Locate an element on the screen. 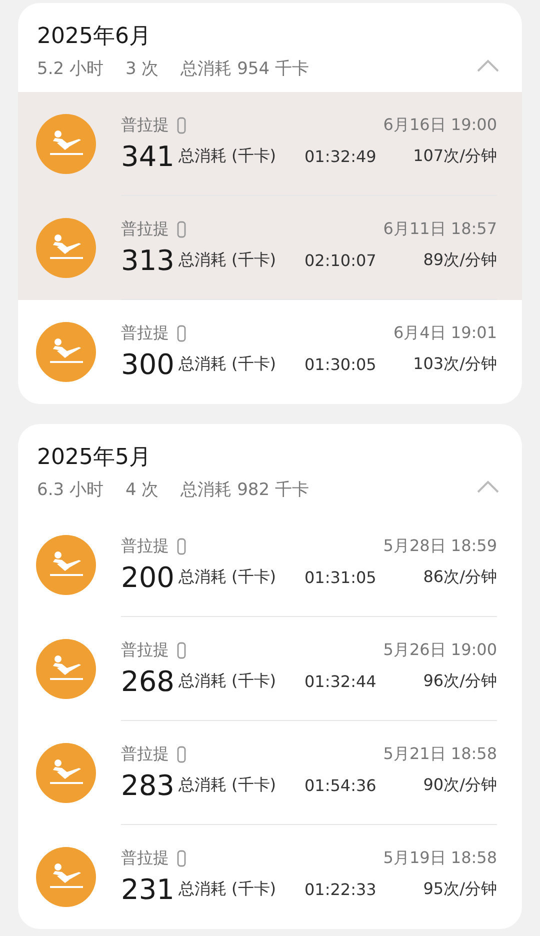 The width and height of the screenshot is (540, 936). calories-value: 300 is located at coordinates (147, 364).